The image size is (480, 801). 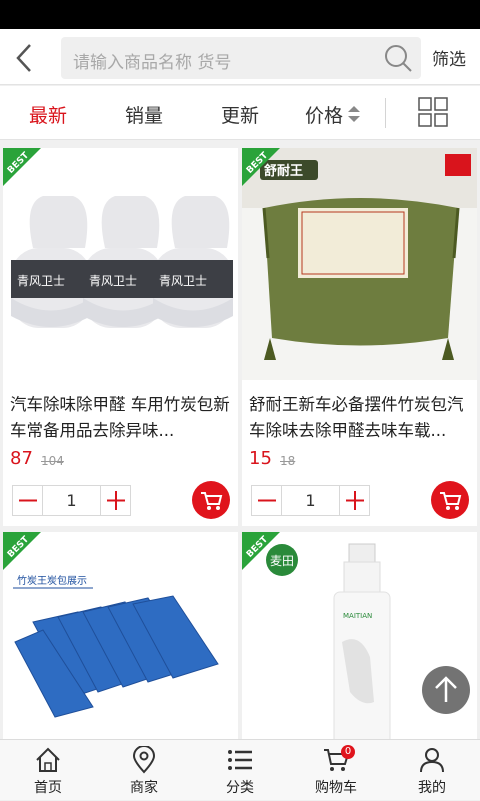 What do you see at coordinates (336, 770) in the screenshot?
I see `tab-cart: 0 购物车` at bounding box center [336, 770].